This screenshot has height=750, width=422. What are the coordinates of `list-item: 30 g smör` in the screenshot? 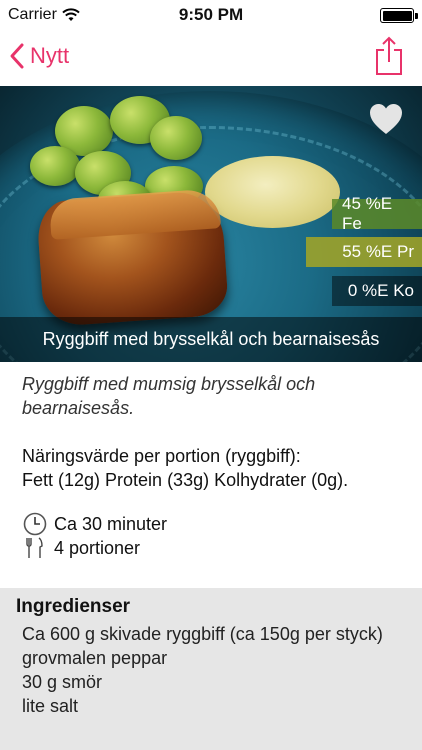 It's located at (62, 682).